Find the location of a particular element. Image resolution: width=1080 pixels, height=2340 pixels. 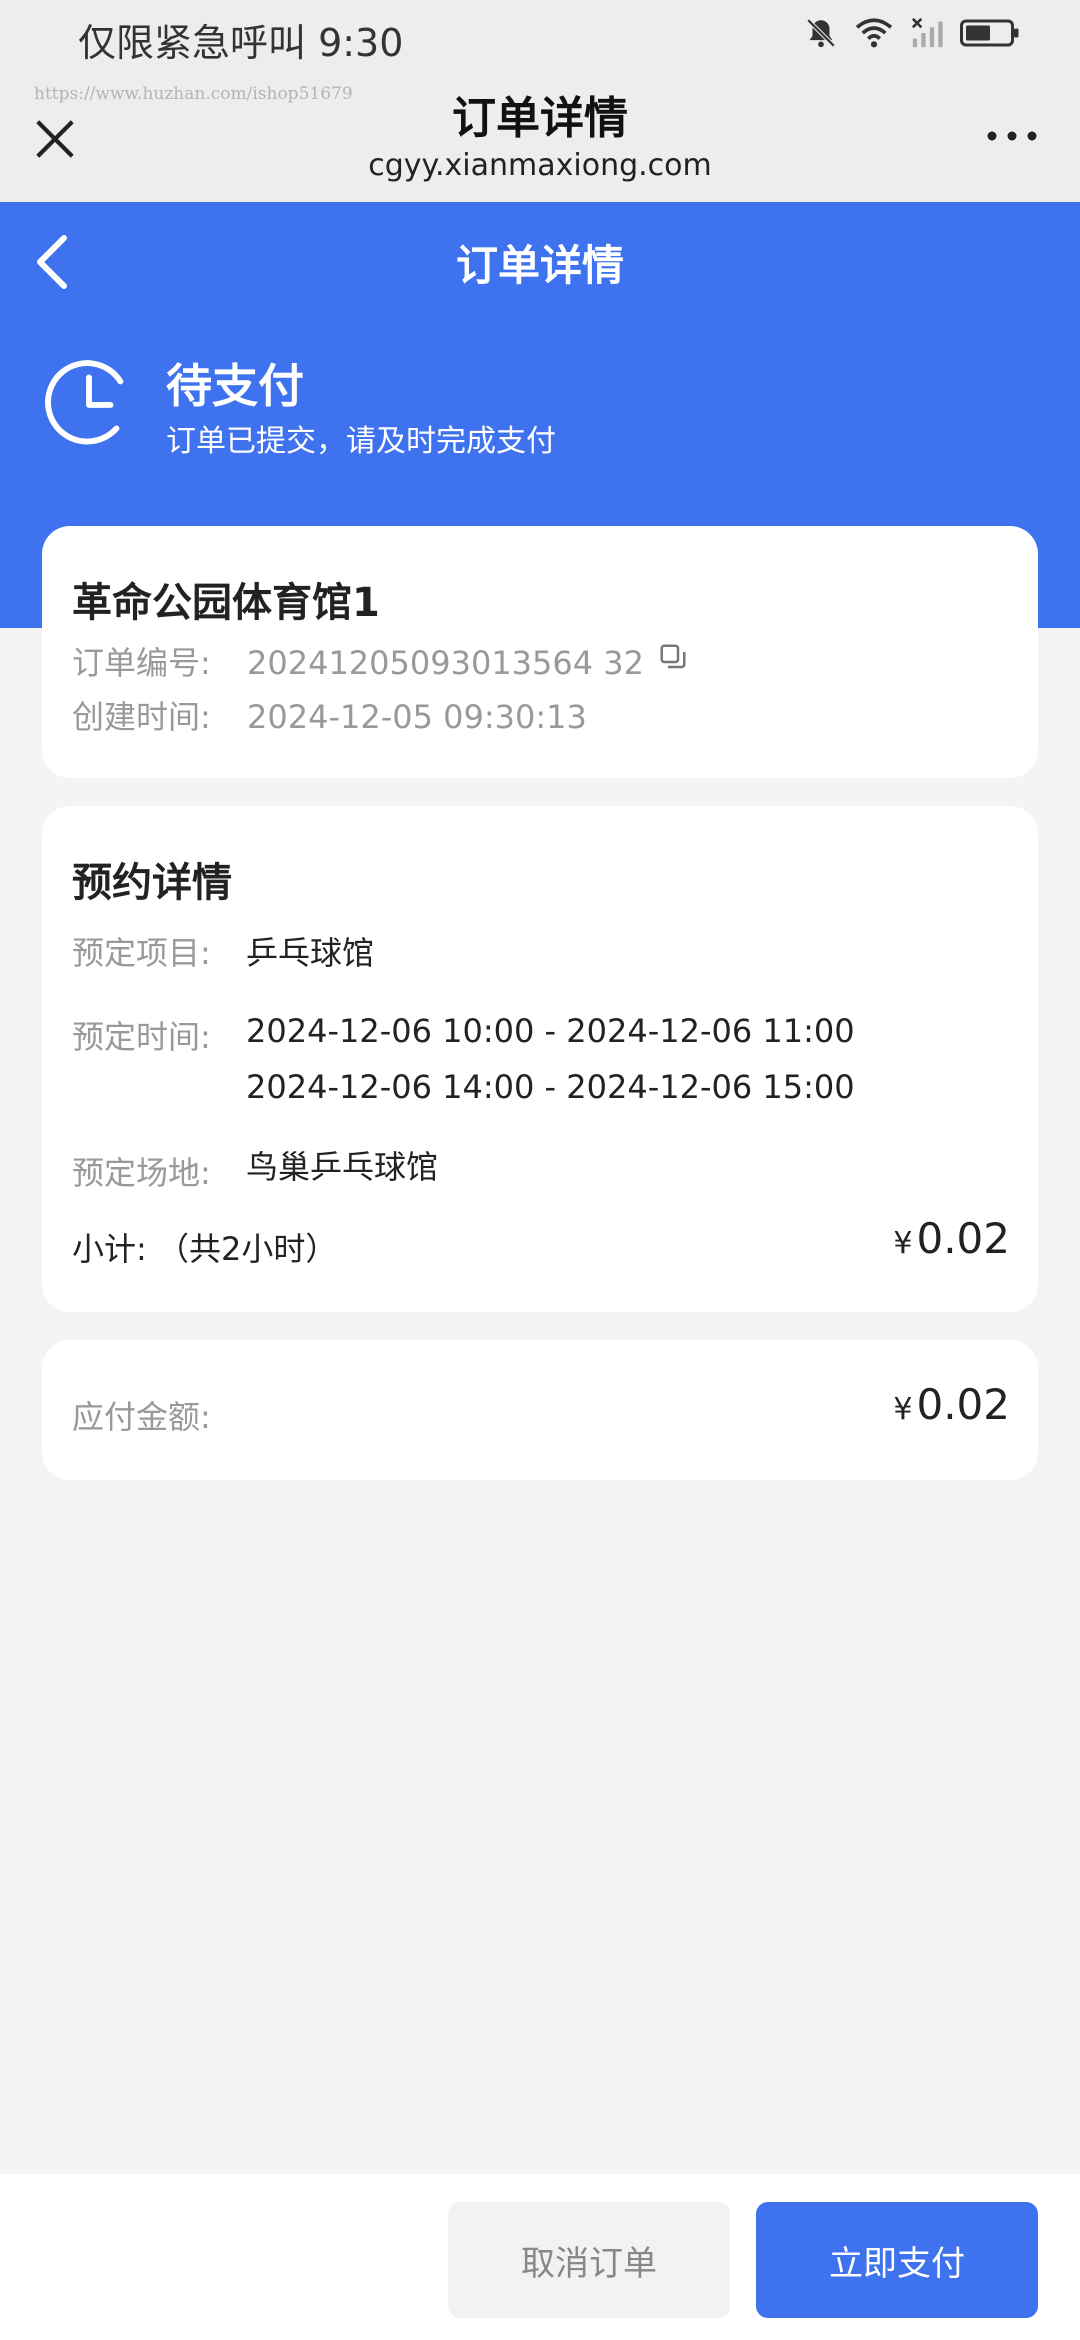

total-amount: ¥0.02 is located at coordinates (951, 1404).